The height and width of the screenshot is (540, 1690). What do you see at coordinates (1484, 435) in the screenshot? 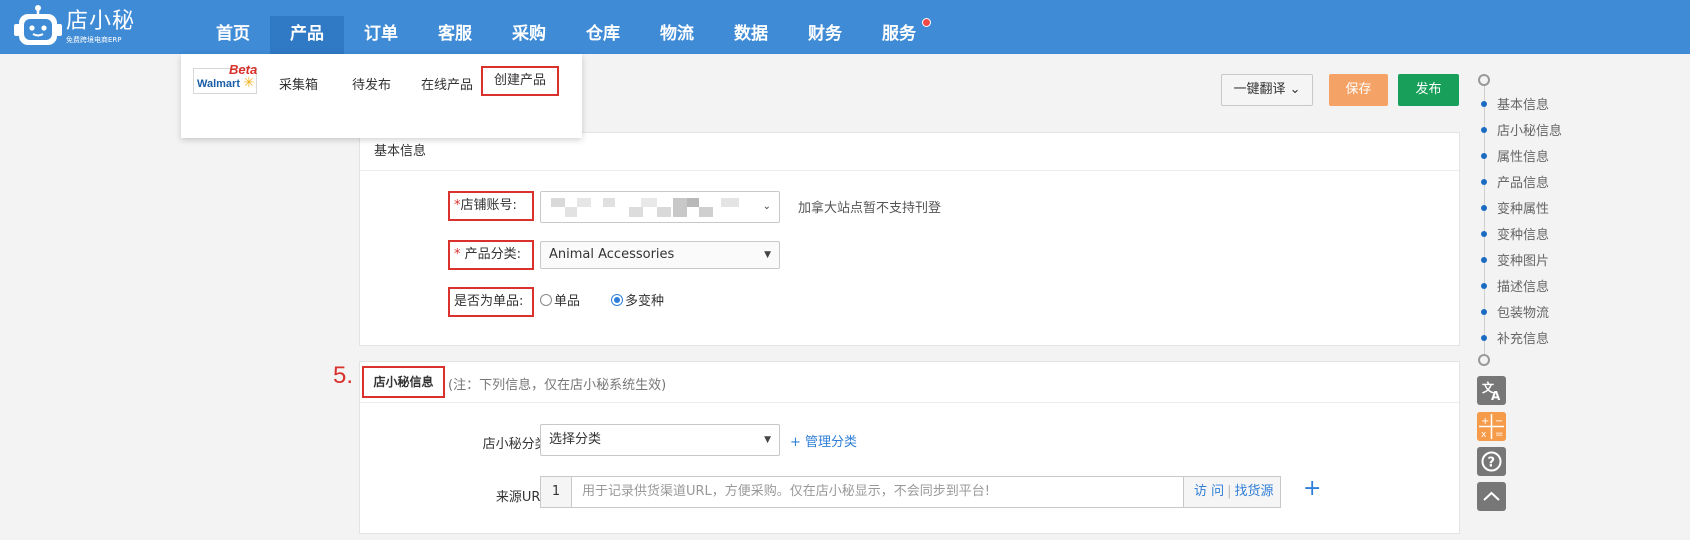
I see `svg-text: x` at bounding box center [1484, 435].